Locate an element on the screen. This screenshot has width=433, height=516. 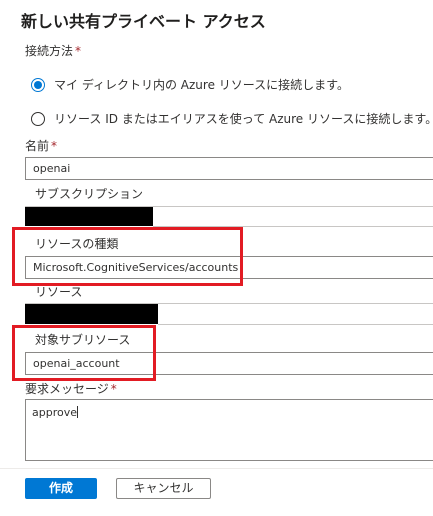
name-input: openai is located at coordinates (229, 168).